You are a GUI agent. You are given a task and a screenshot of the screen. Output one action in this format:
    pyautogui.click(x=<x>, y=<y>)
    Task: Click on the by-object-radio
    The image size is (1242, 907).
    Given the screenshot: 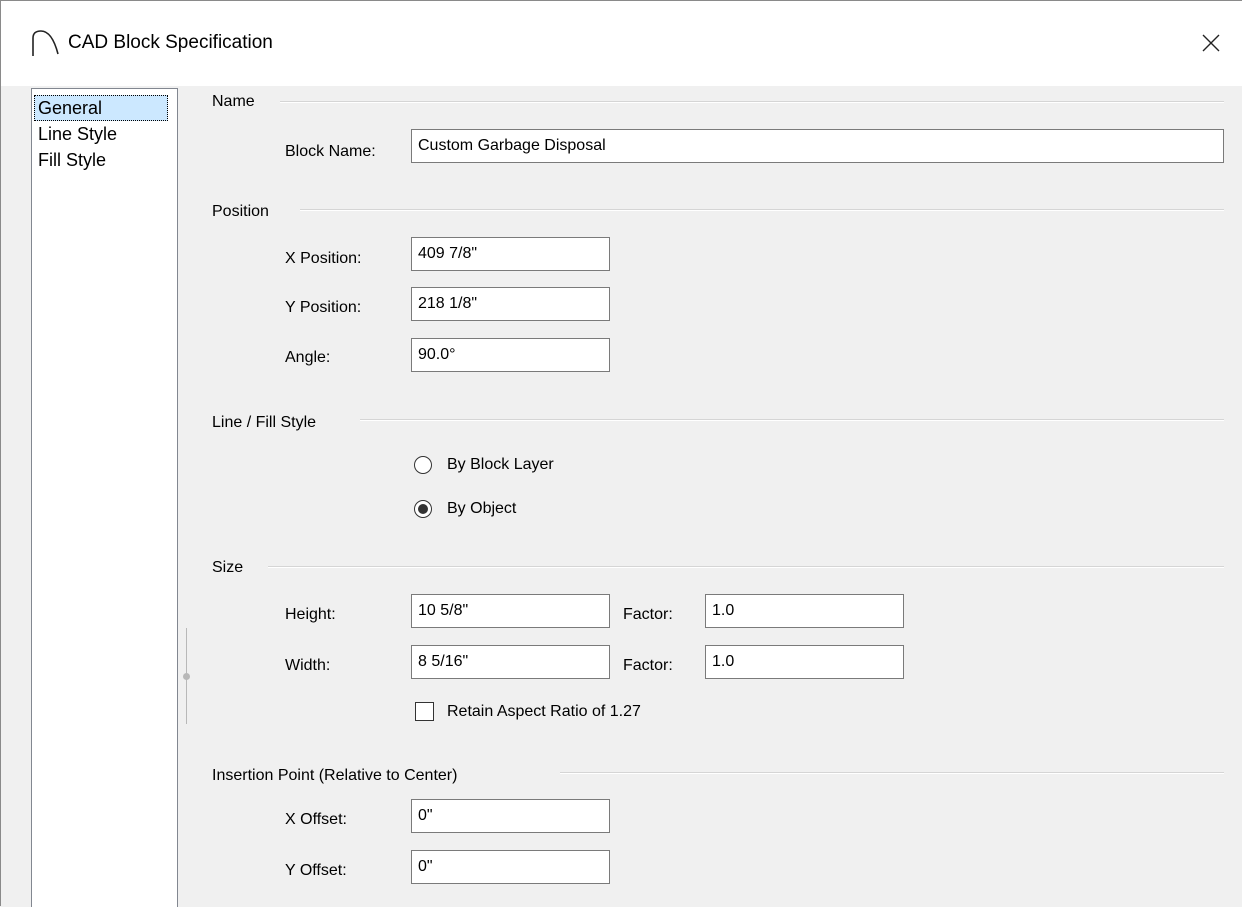 What is the action you would take?
    pyautogui.click(x=423, y=509)
    